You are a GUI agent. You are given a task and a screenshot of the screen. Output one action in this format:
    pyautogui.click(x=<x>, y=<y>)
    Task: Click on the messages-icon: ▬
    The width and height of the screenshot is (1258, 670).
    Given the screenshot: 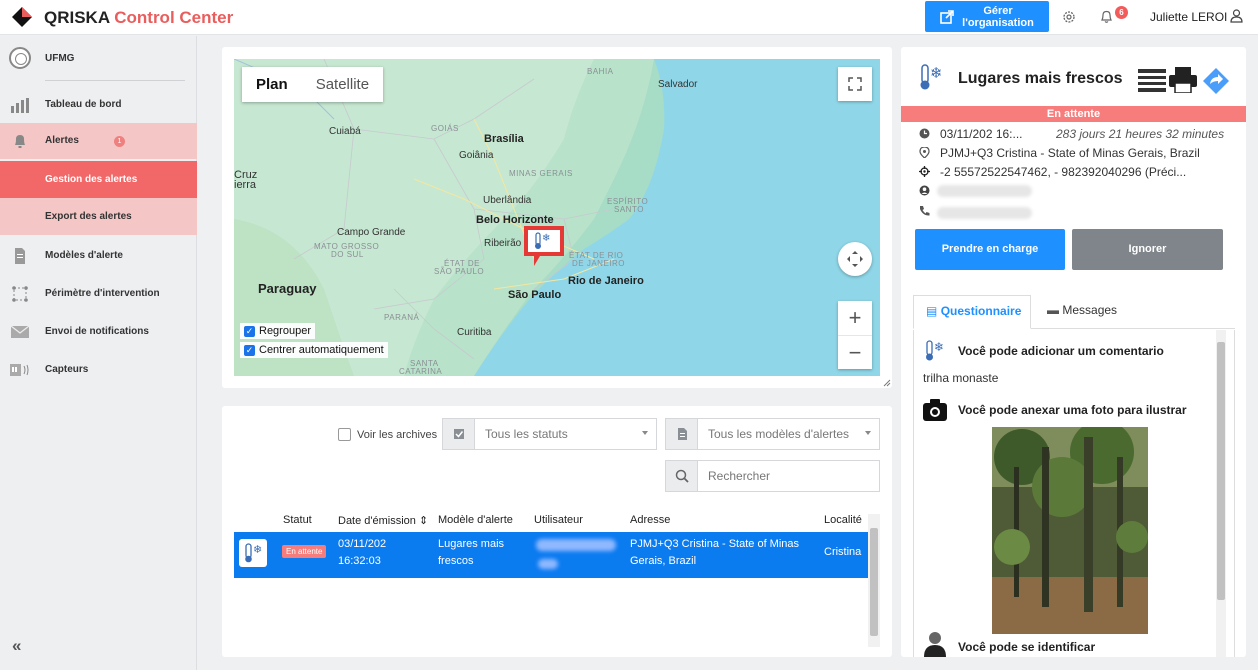 What is the action you would take?
    pyautogui.click(x=1053, y=310)
    